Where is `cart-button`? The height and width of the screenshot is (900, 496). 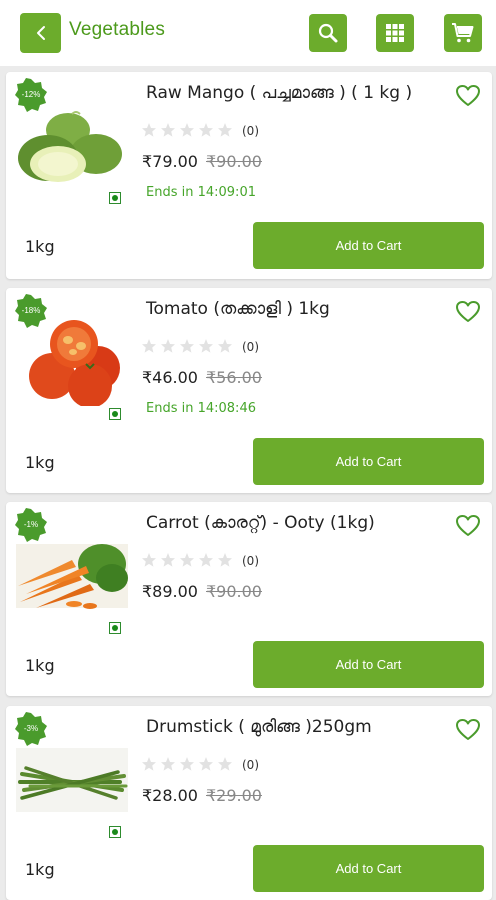 cart-button is located at coordinates (463, 33).